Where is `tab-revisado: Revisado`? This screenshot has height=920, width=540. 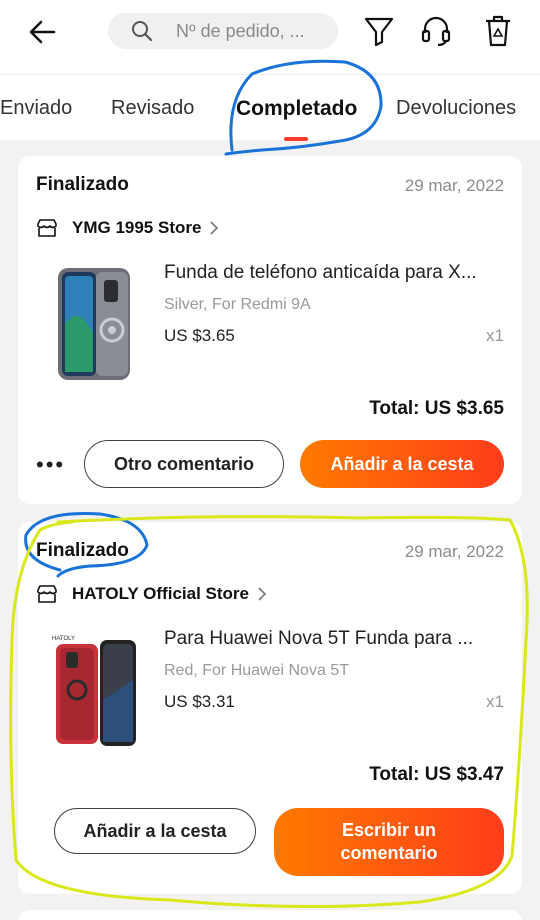 tab-revisado: Revisado is located at coordinates (152, 108).